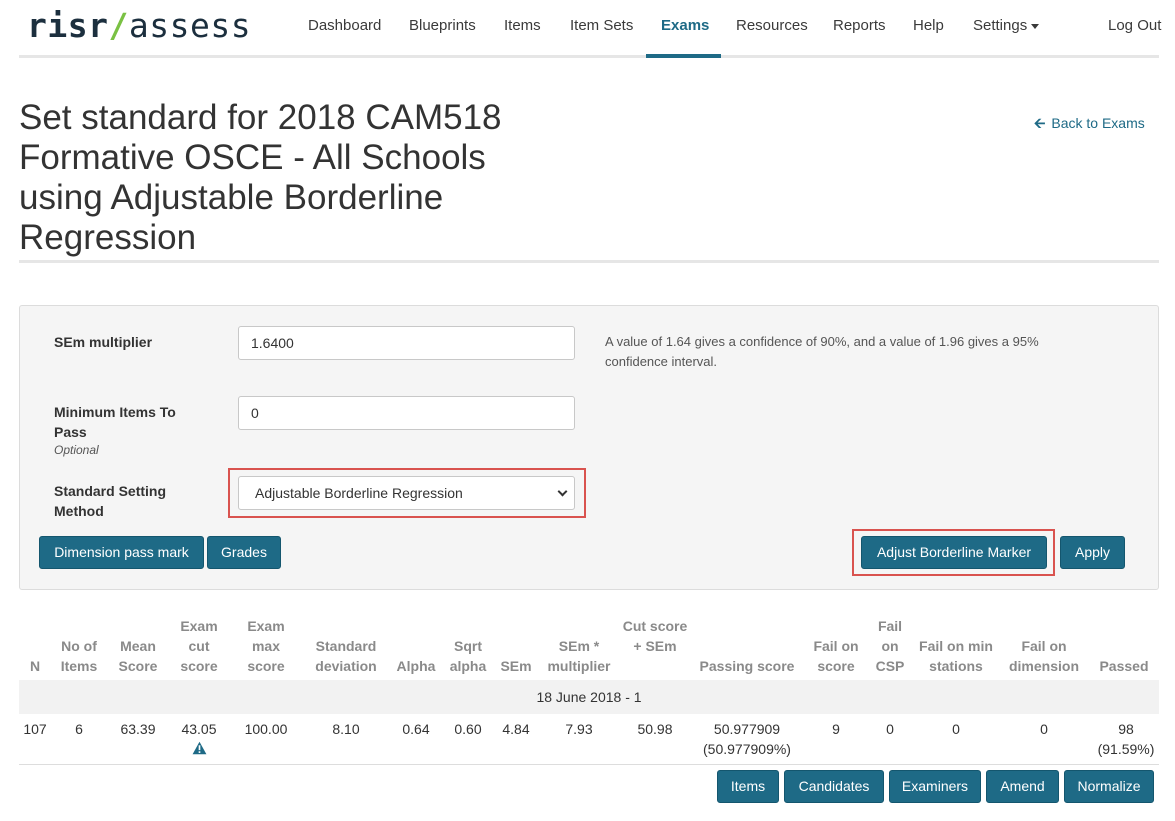 This screenshot has width=1175, height=821. Describe the element at coordinates (1098, 123) in the screenshot. I see `back-link-label: Back to Exams` at that location.